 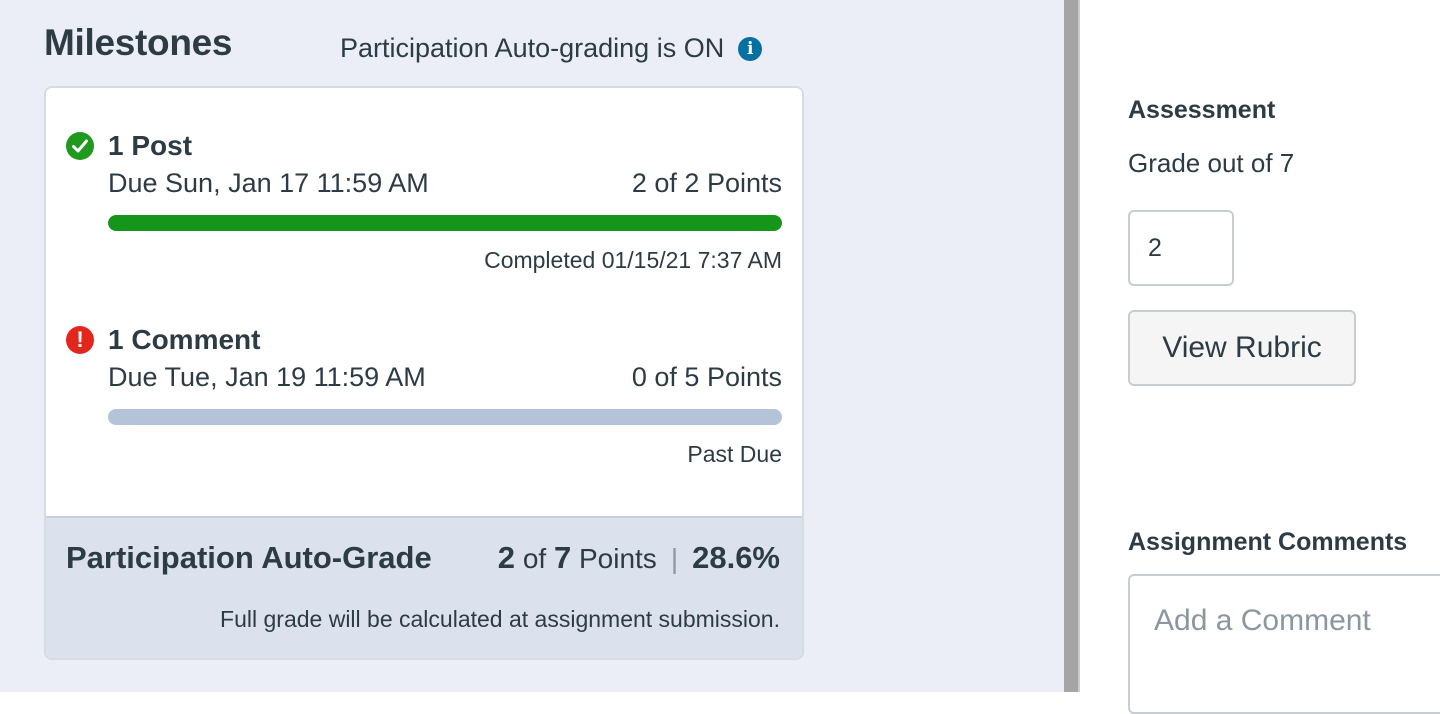 I want to click on info-icon: i, so click(x=750, y=48).